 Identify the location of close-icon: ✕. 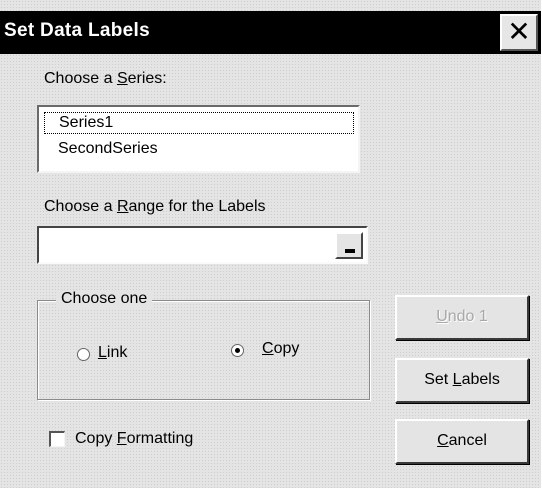
(519, 31).